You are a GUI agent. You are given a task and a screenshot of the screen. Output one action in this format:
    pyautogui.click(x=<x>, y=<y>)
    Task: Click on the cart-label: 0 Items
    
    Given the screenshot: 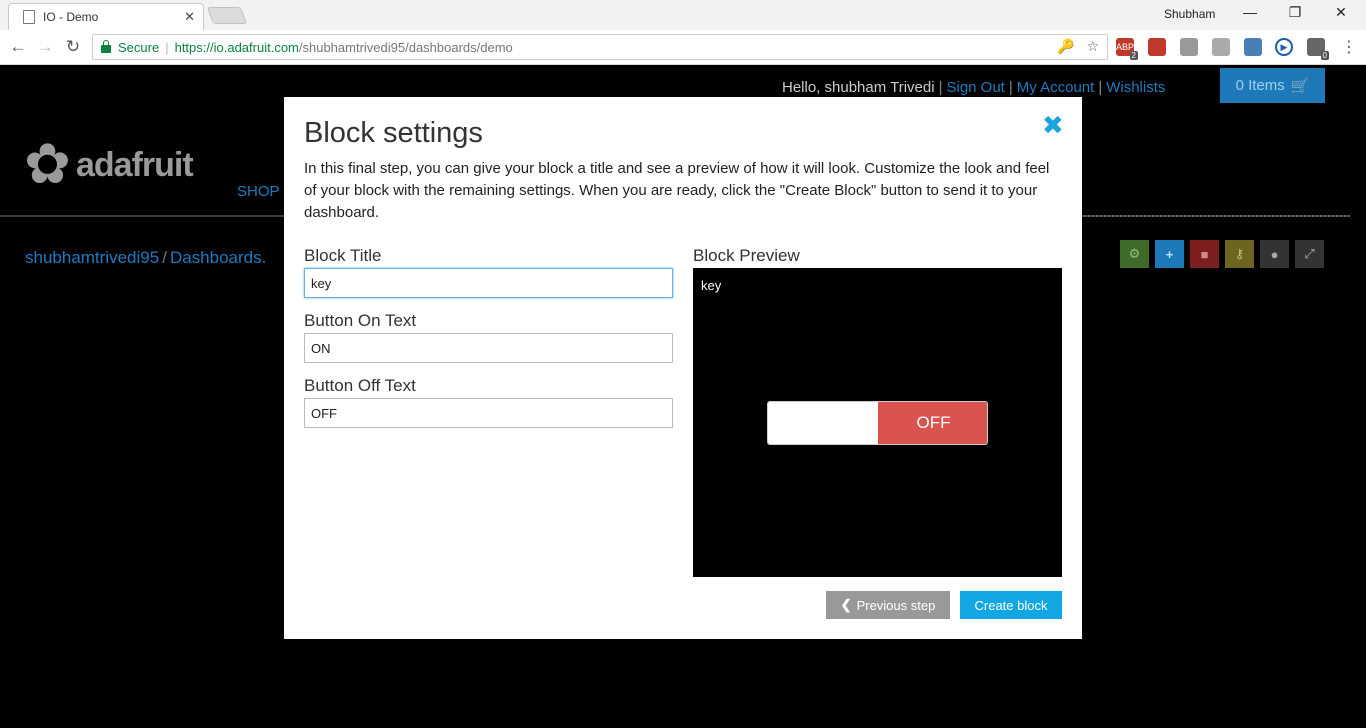 What is the action you would take?
    pyautogui.click(x=1260, y=85)
    